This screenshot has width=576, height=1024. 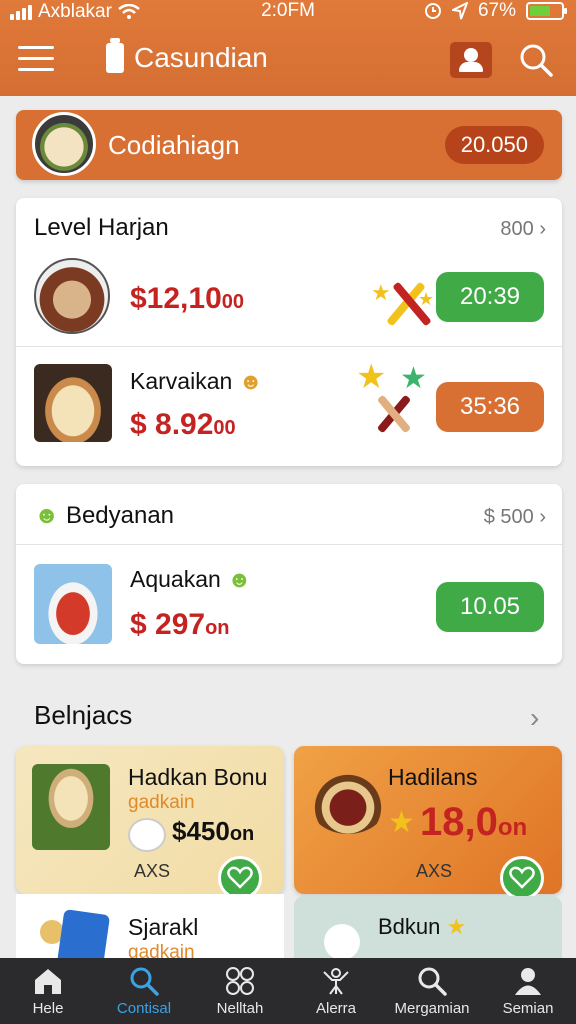 What do you see at coordinates (494, 145) in the screenshot?
I see `banner-value-badge: 20.050` at bounding box center [494, 145].